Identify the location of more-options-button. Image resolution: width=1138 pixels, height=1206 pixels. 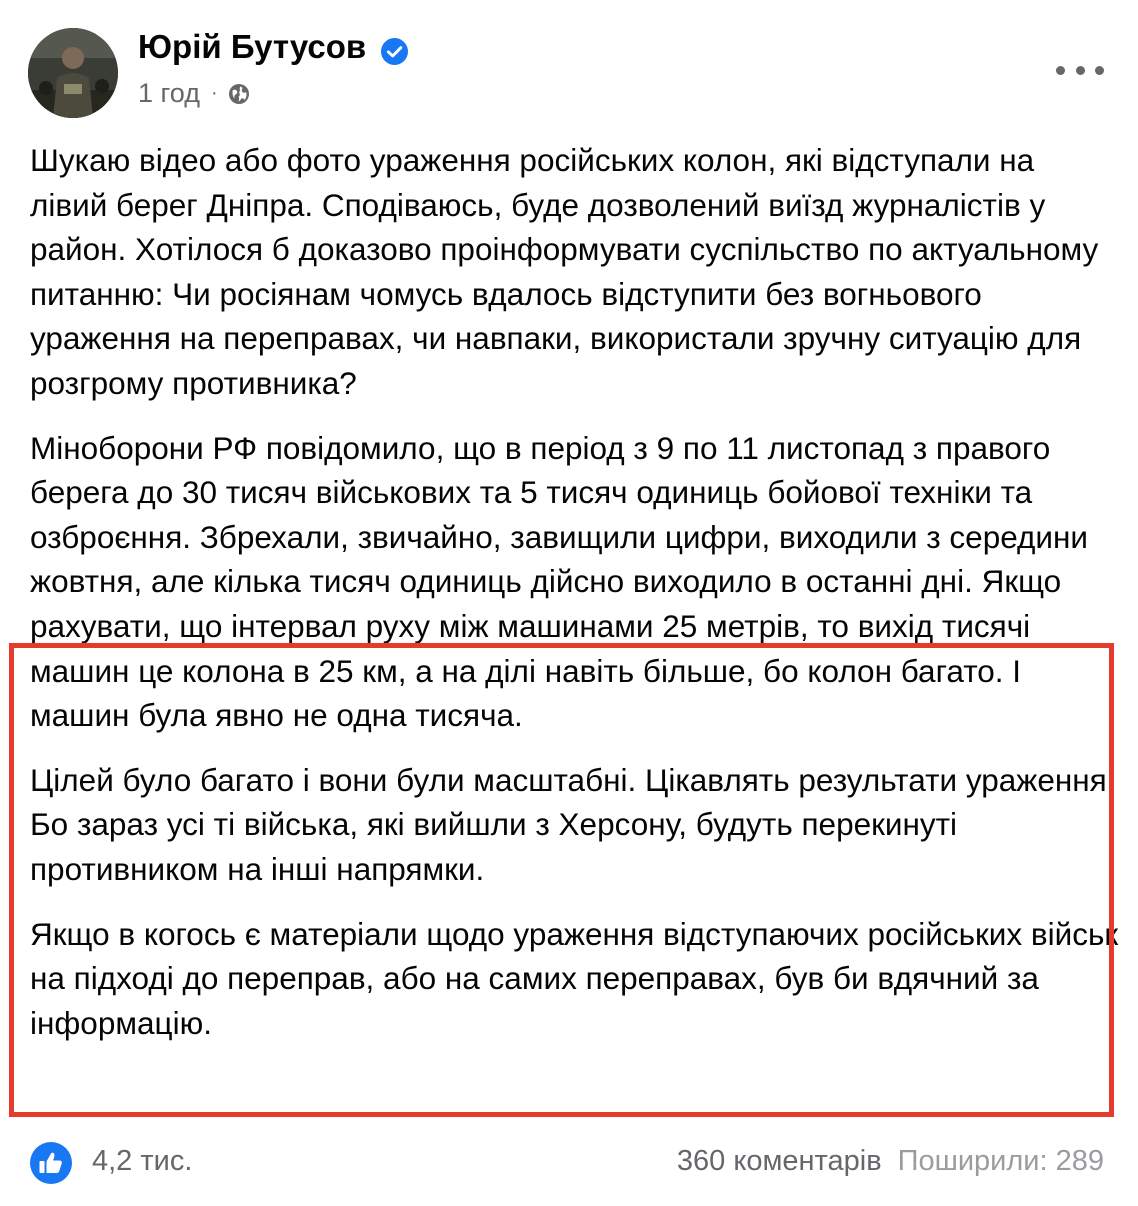
(1080, 70).